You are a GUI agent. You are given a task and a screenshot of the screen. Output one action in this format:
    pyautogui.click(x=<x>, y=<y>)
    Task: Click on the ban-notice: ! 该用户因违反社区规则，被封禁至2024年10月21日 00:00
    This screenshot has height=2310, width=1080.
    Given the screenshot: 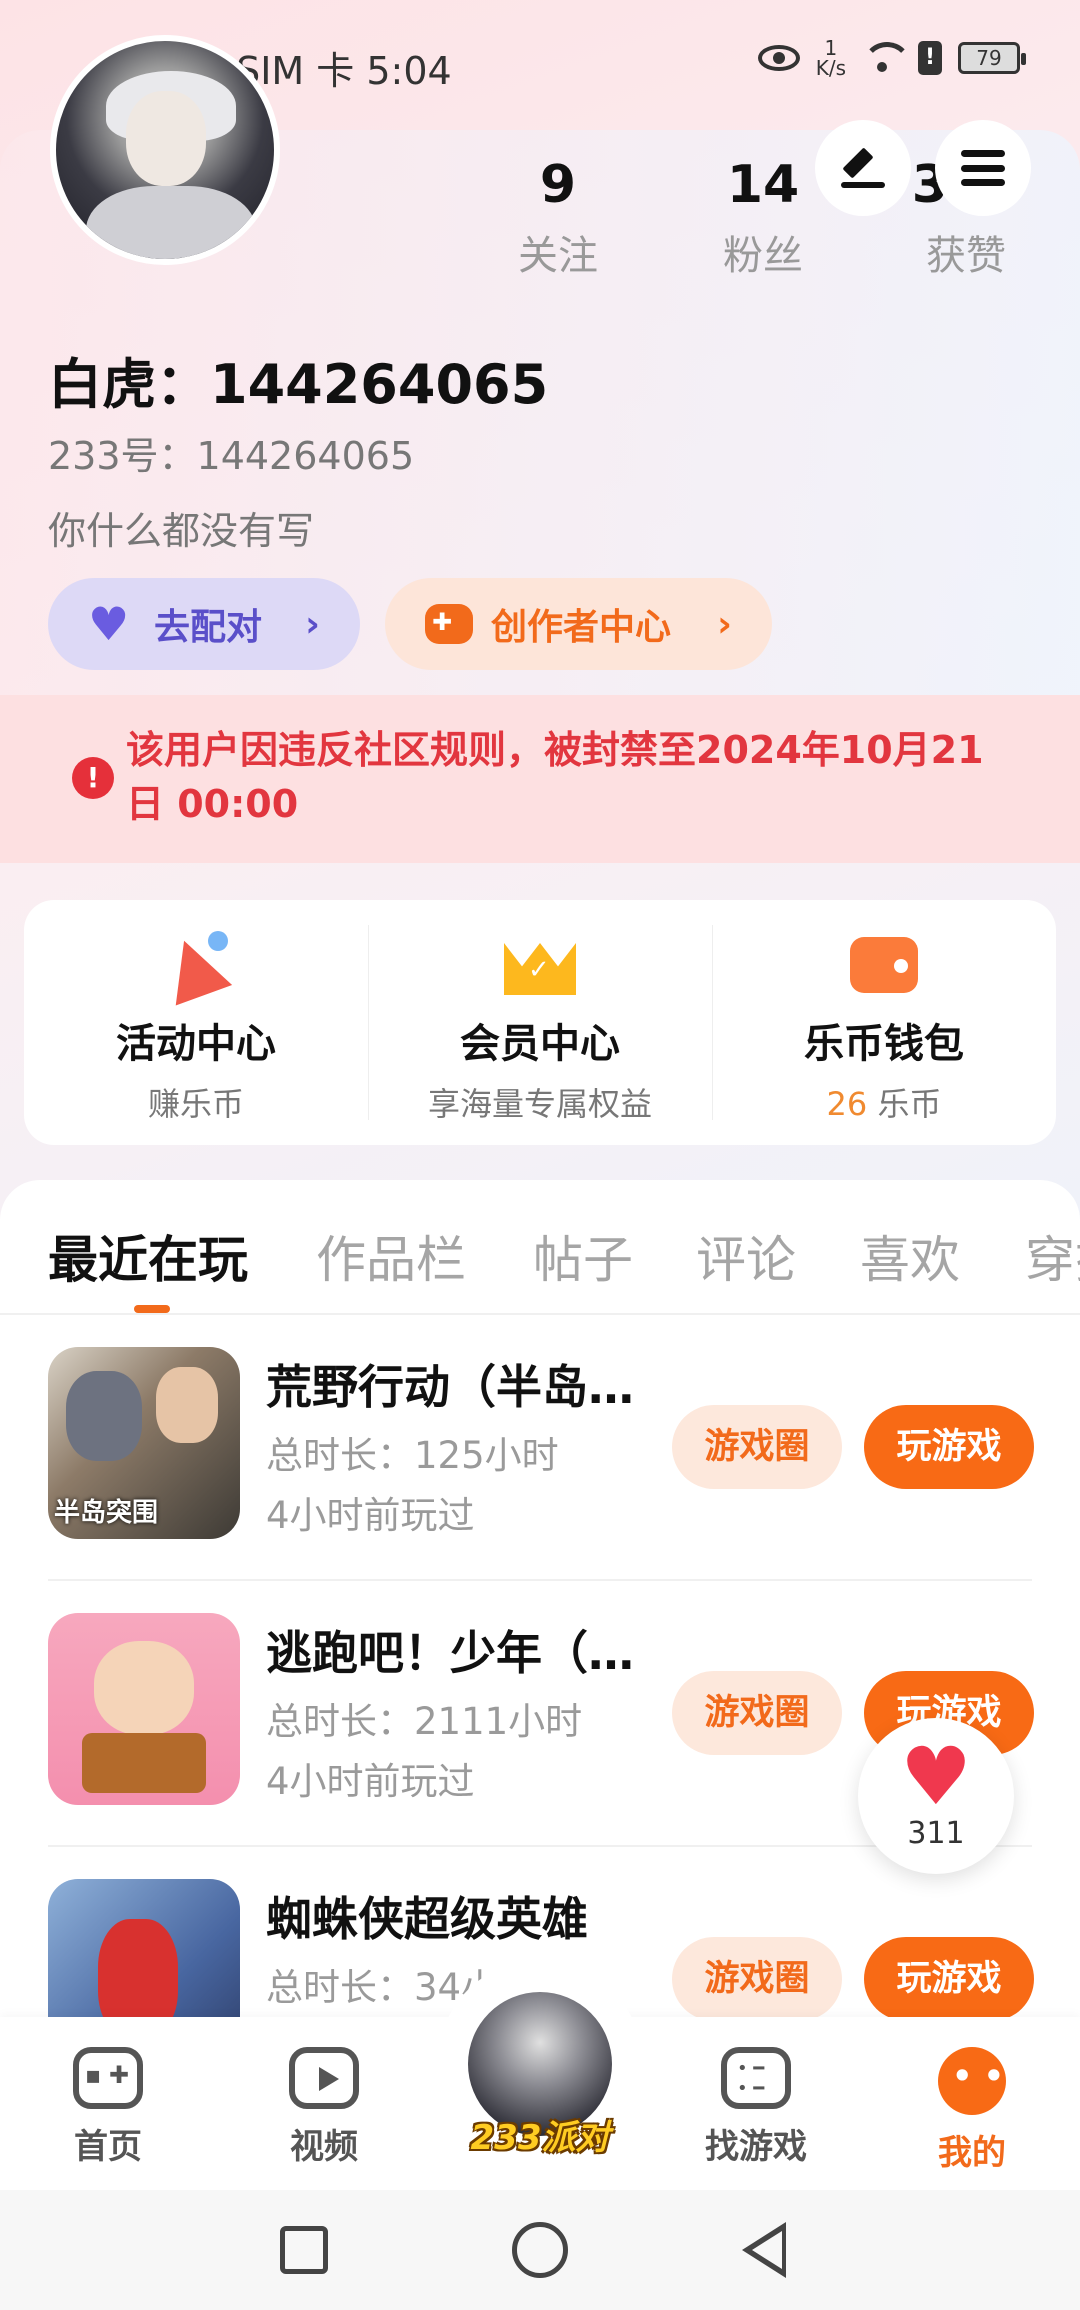 What is the action you would take?
    pyautogui.click(x=540, y=779)
    